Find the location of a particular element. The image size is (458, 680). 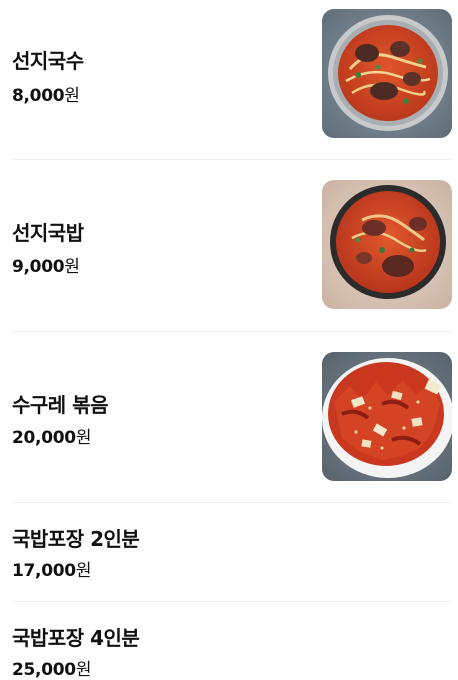

noodle-soup-photo is located at coordinates (387, 73).